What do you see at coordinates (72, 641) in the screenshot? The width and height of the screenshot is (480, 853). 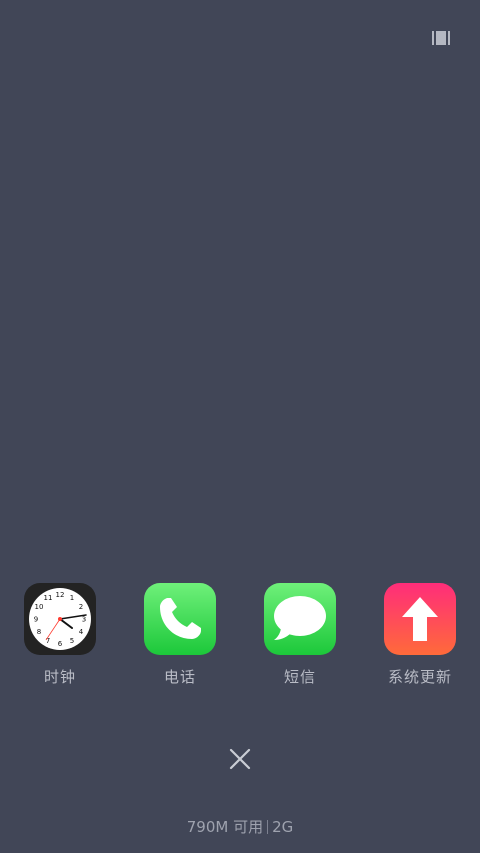 I see `clock-number: 5` at bounding box center [72, 641].